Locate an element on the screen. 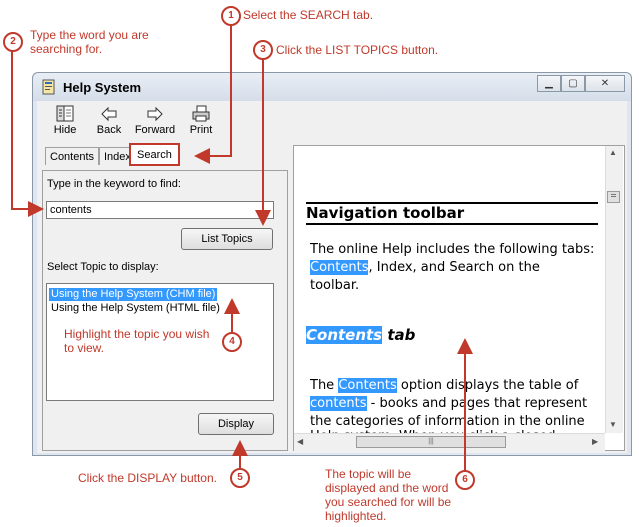 This screenshot has width=639, height=527. step-4-marker: 4 is located at coordinates (232, 342).